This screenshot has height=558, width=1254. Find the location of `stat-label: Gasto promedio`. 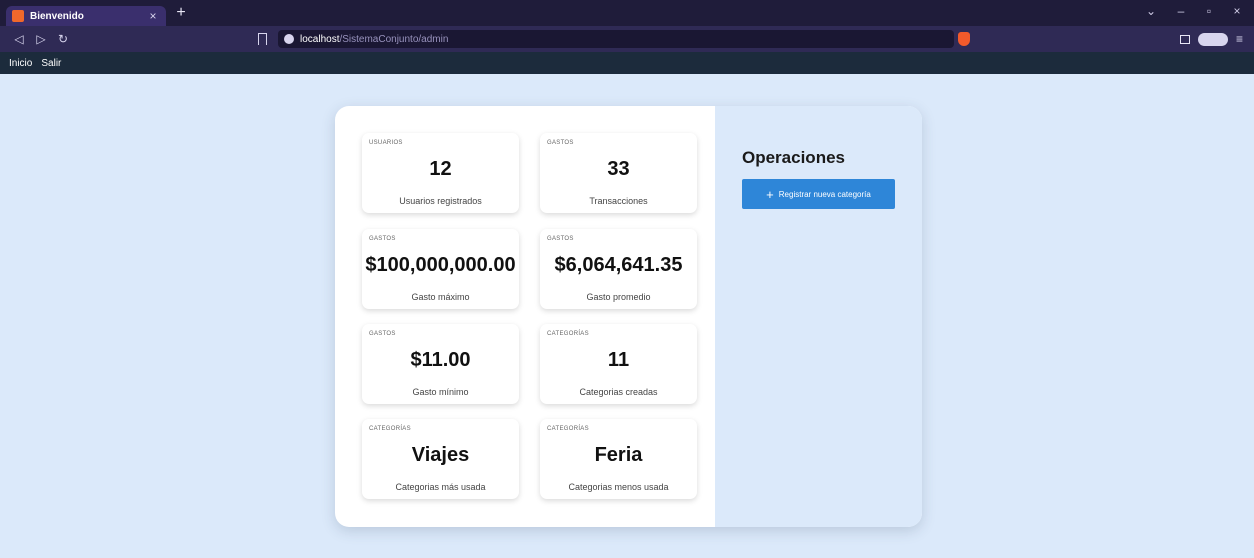

stat-label: Gasto promedio is located at coordinates (618, 297).